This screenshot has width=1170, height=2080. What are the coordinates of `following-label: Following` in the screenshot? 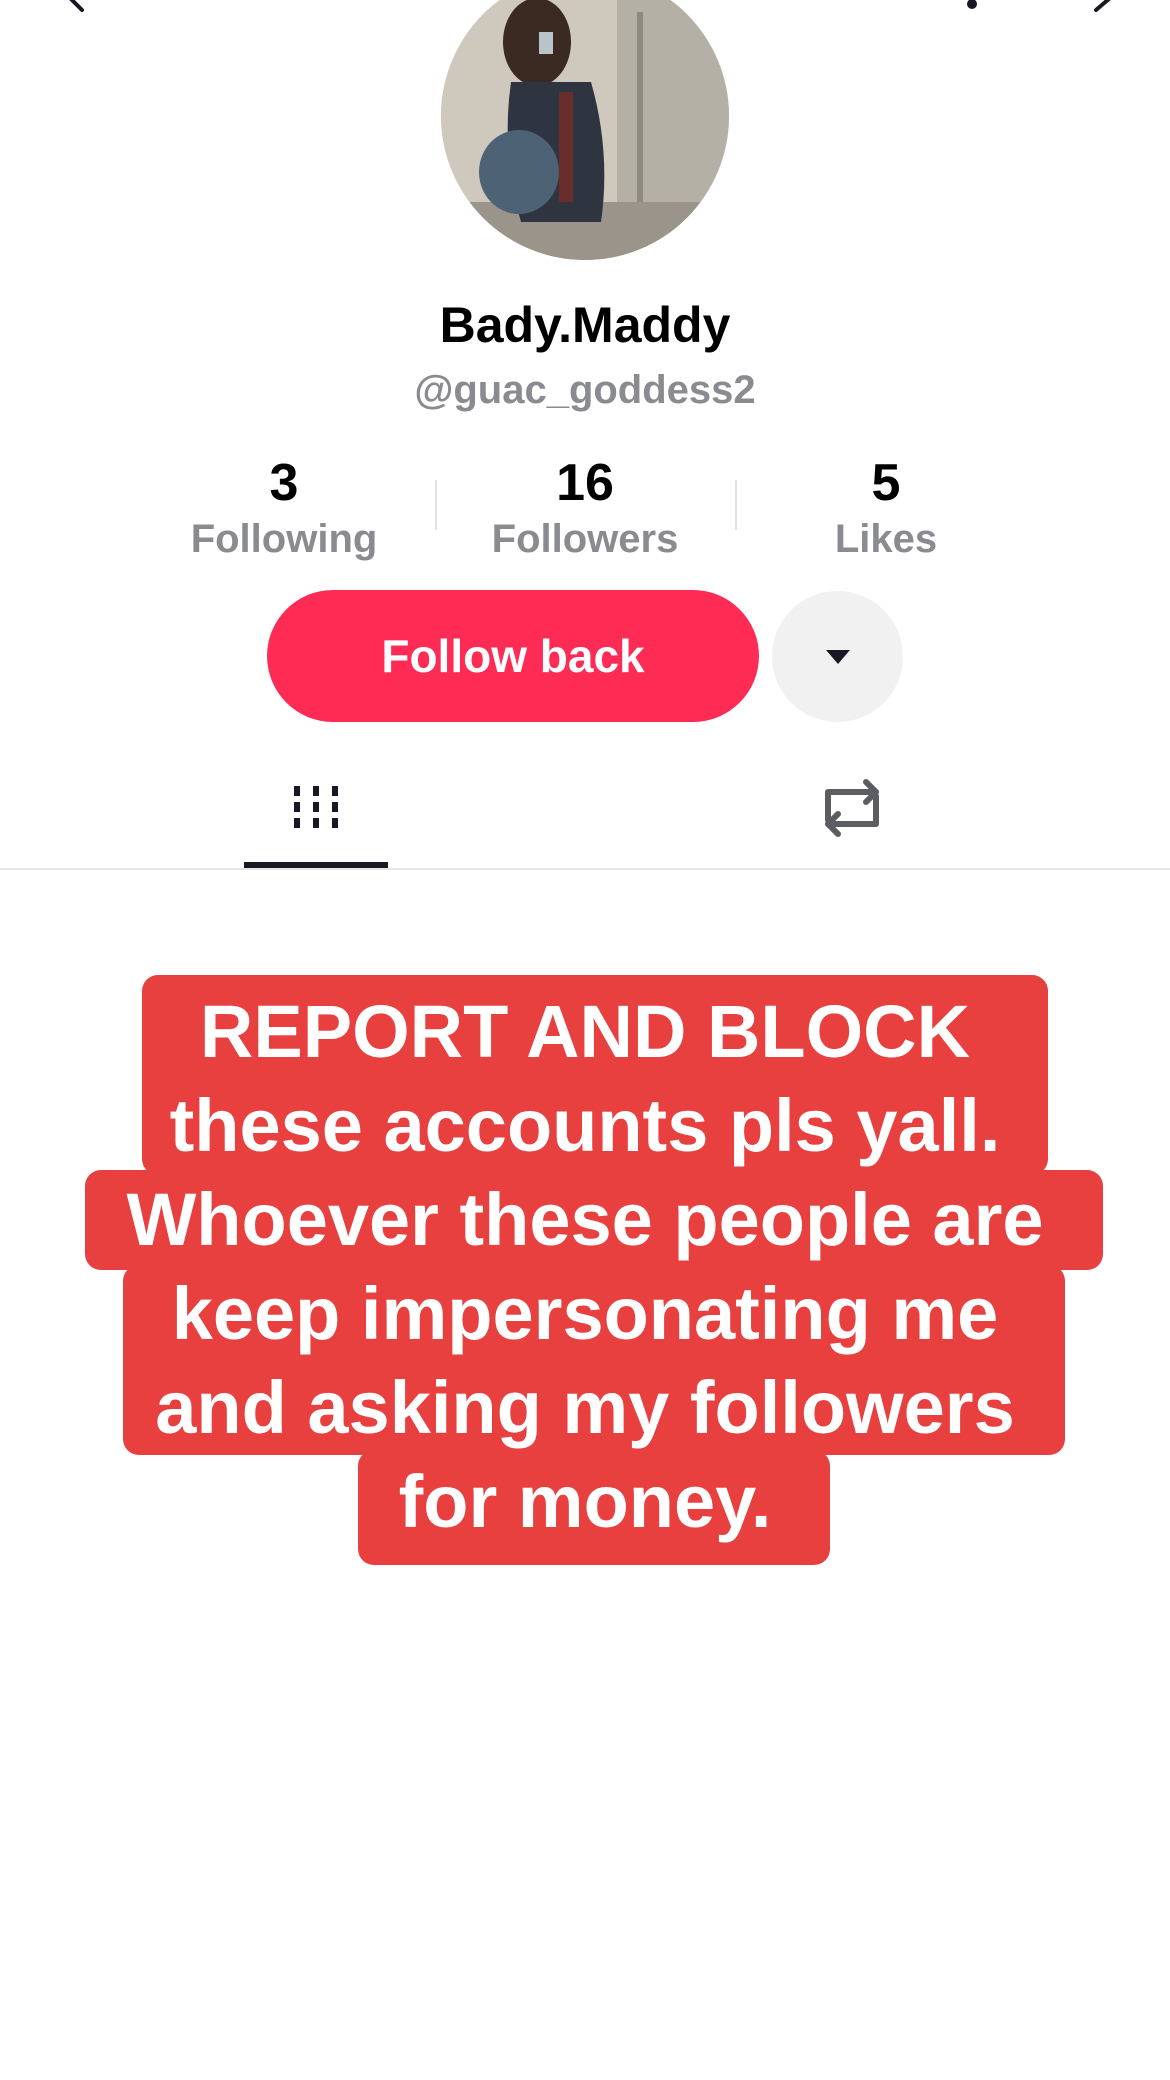 It's located at (284, 539).